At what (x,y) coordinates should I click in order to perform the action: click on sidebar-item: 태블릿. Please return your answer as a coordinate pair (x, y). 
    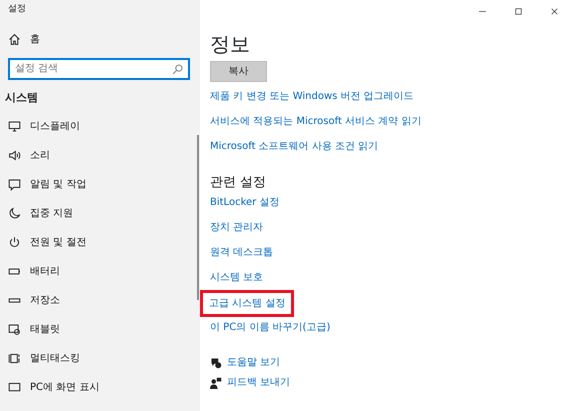
    Looking at the image, I should click on (45, 329).